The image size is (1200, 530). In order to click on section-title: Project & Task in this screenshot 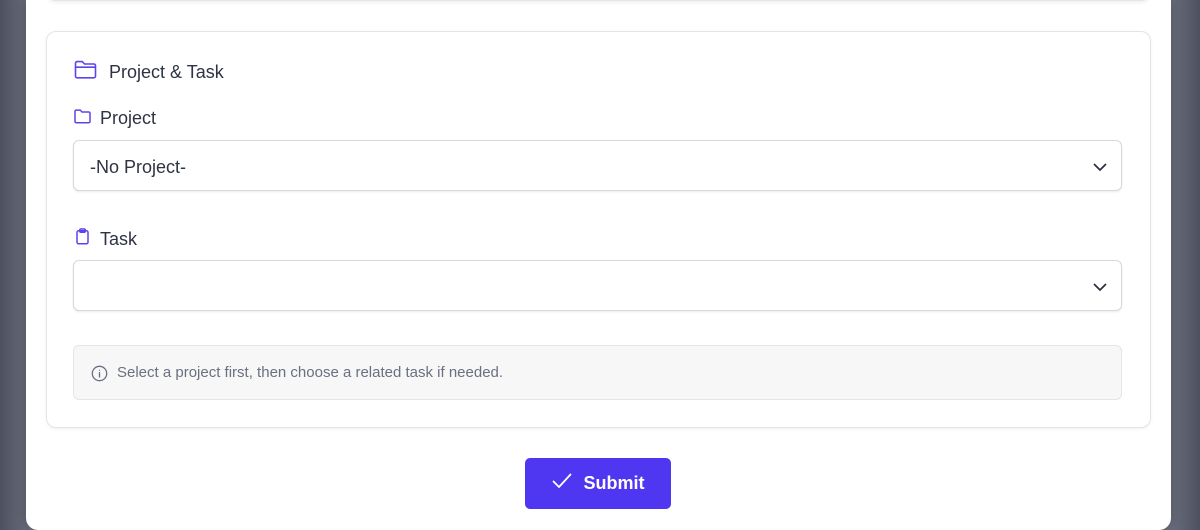, I will do `click(166, 72)`.